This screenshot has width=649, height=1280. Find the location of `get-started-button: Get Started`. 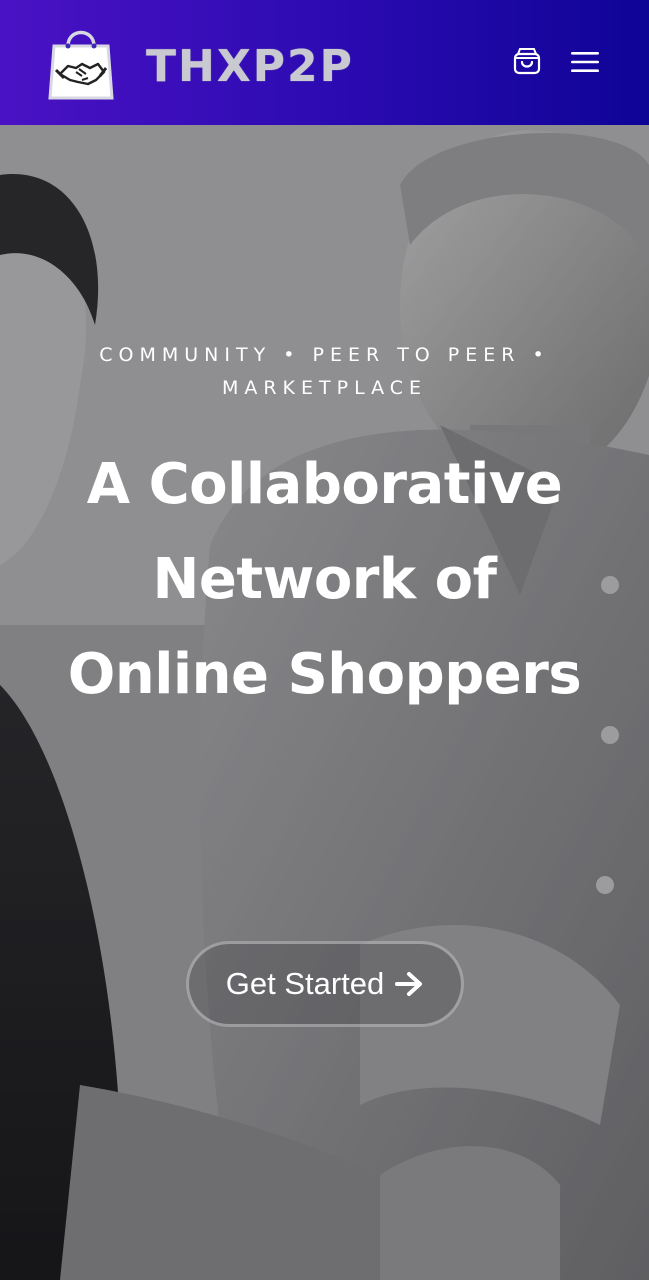

get-started-button: Get Started is located at coordinates (325, 984).